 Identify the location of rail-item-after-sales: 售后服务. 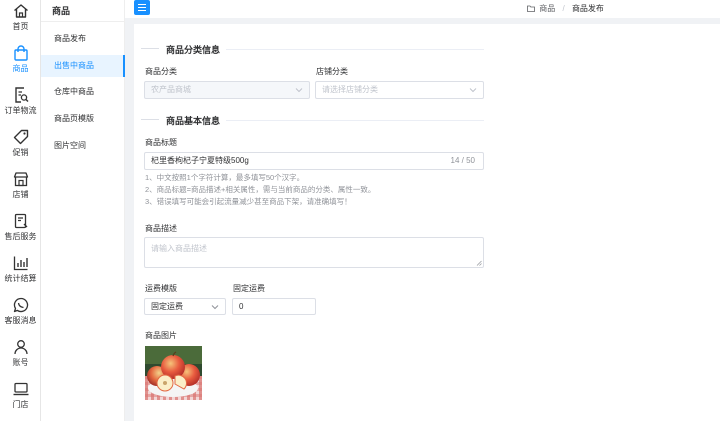
(20, 232).